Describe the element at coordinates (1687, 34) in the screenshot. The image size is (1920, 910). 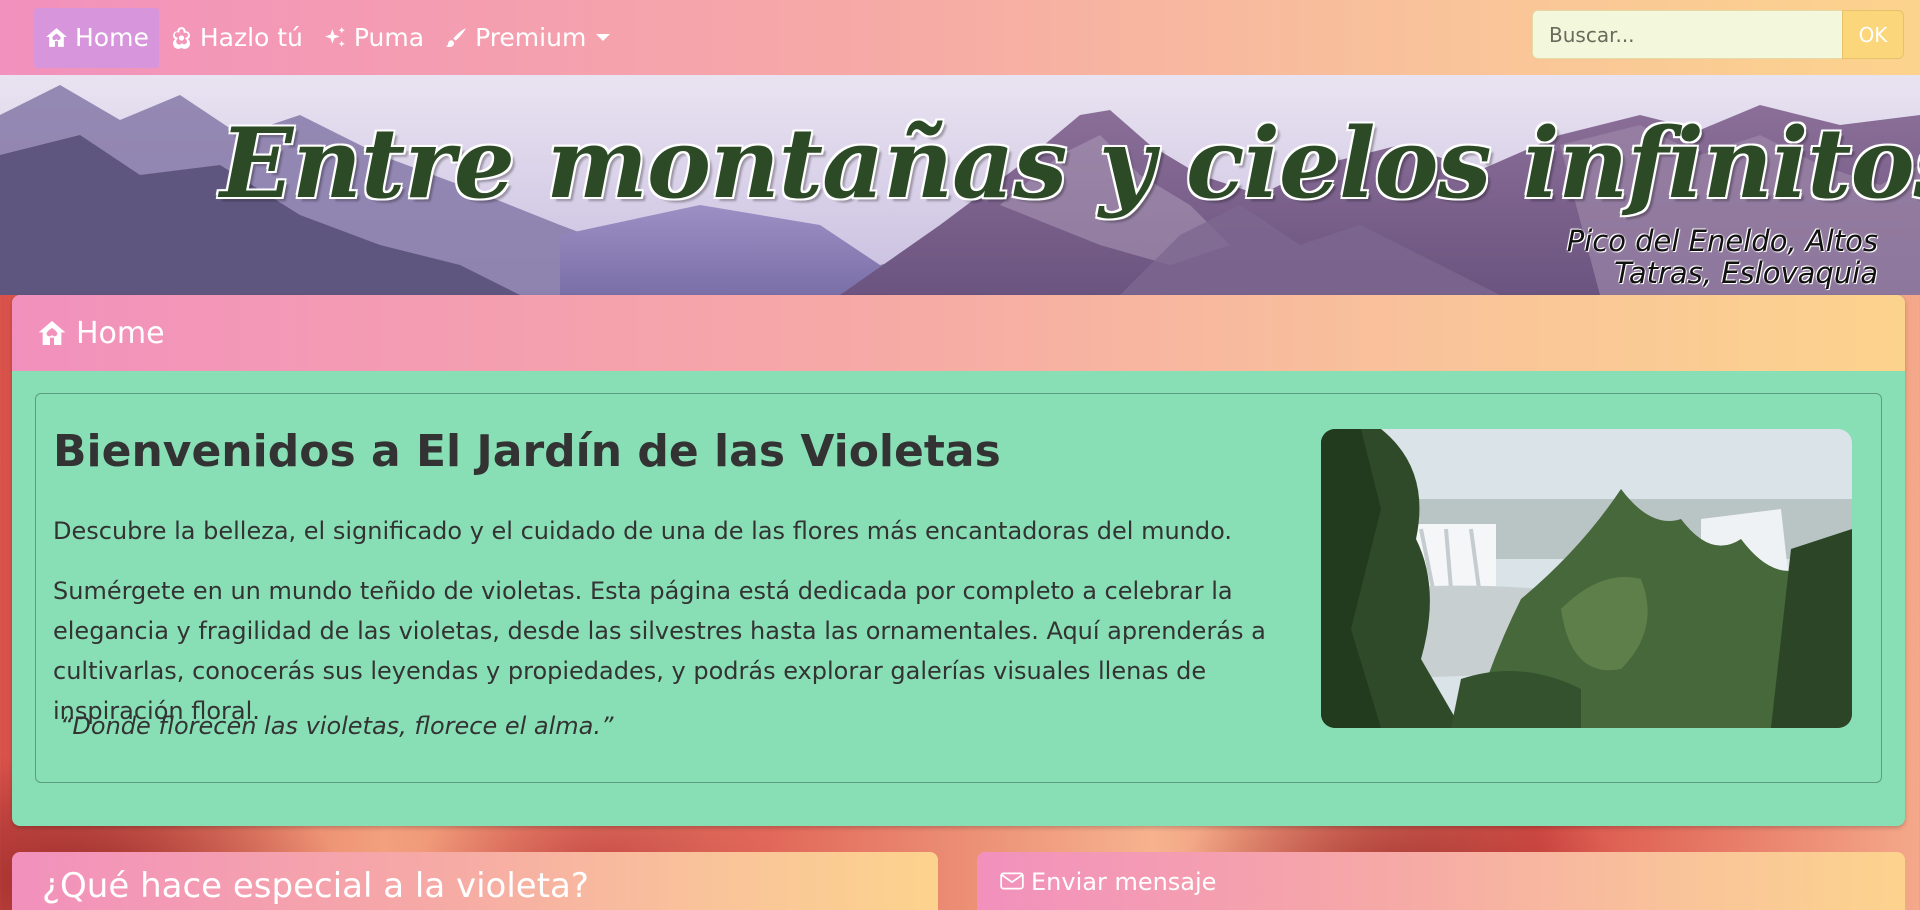
I see `search-input` at that location.